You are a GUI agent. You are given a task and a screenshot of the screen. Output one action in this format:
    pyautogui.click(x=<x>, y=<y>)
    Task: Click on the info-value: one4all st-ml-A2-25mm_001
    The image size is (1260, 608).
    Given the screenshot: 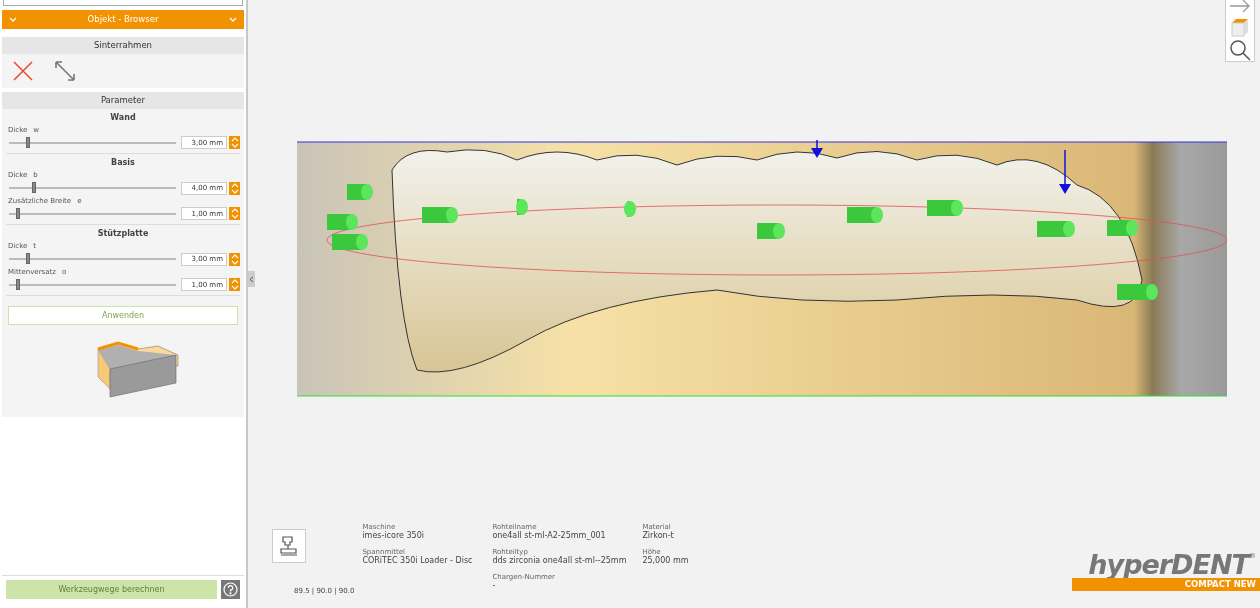 What is the action you would take?
    pyautogui.click(x=549, y=536)
    